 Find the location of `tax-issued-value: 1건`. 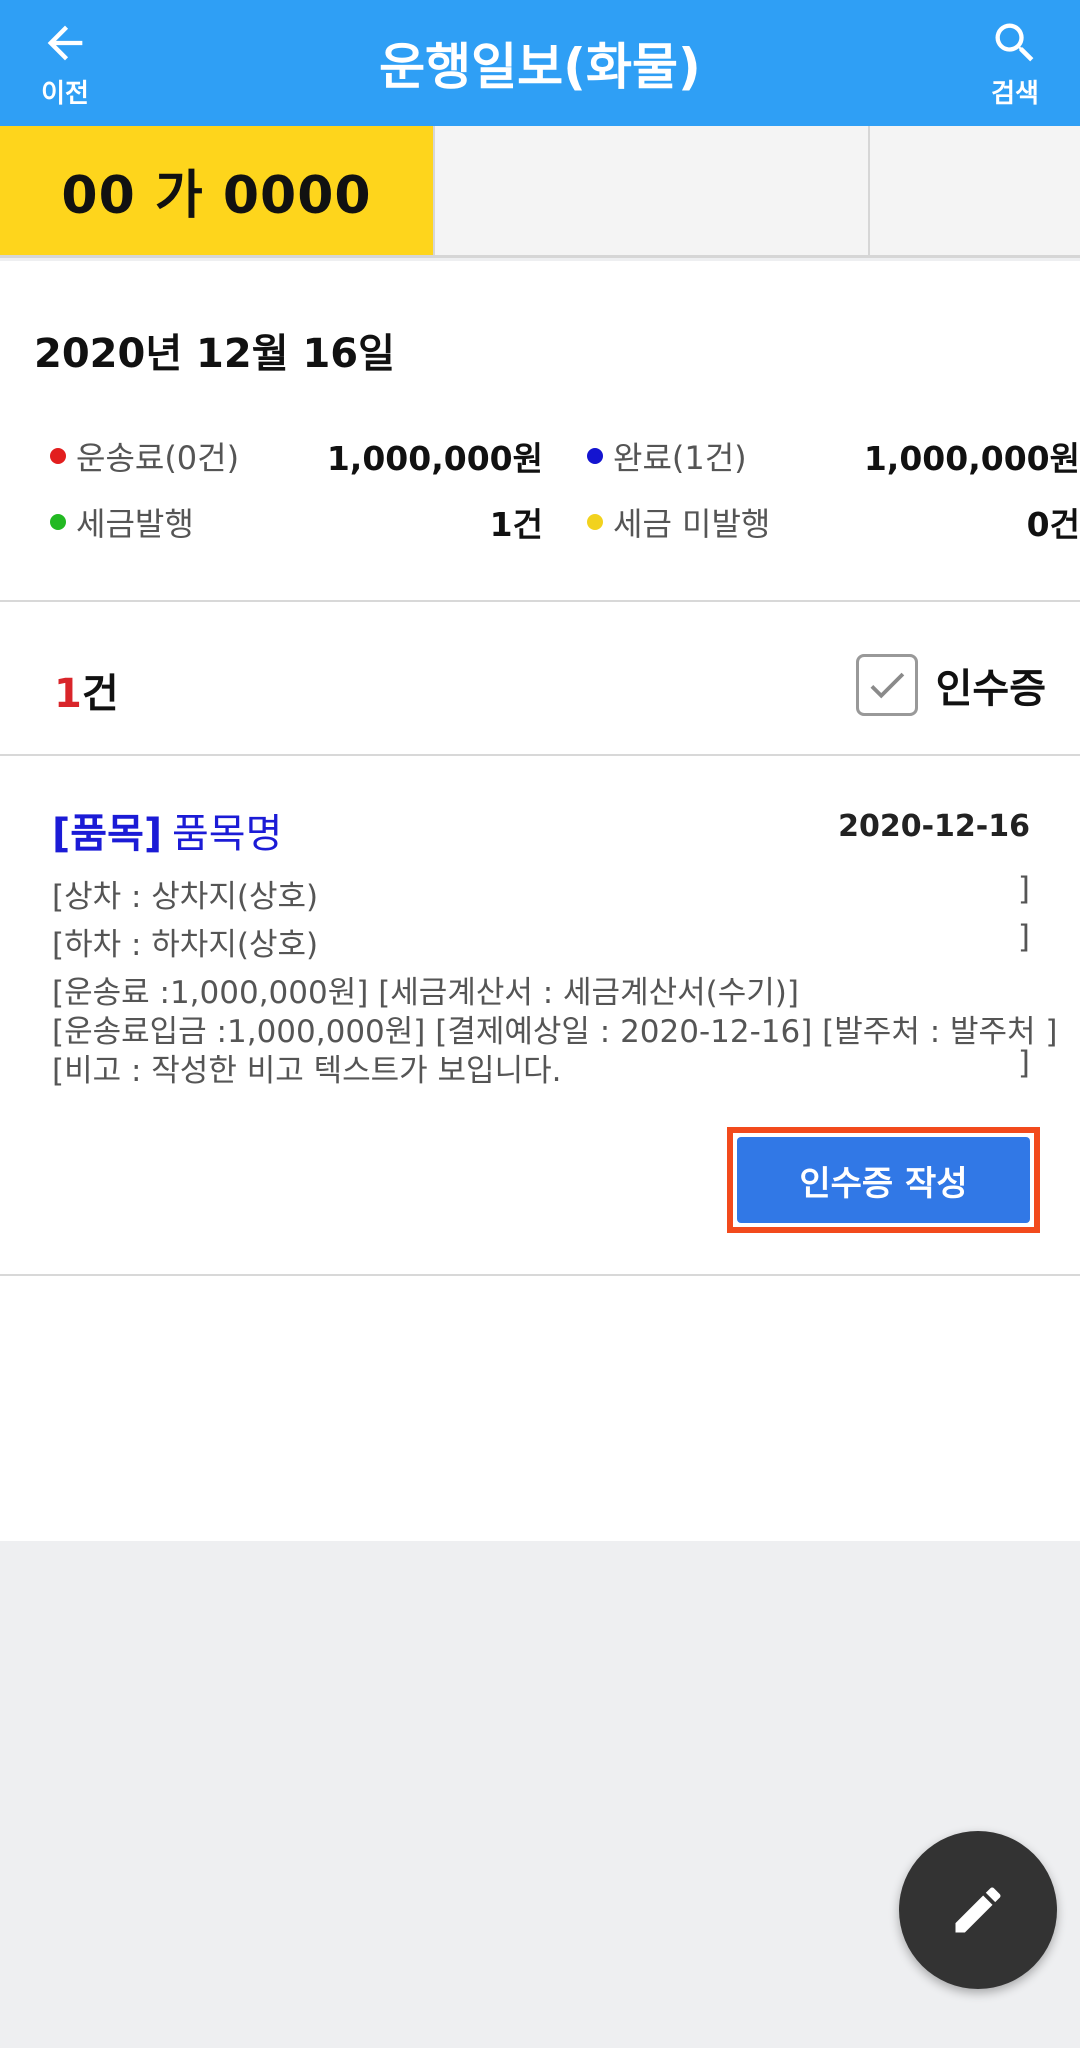

tax-issued-value: 1건 is located at coordinates (516, 524).